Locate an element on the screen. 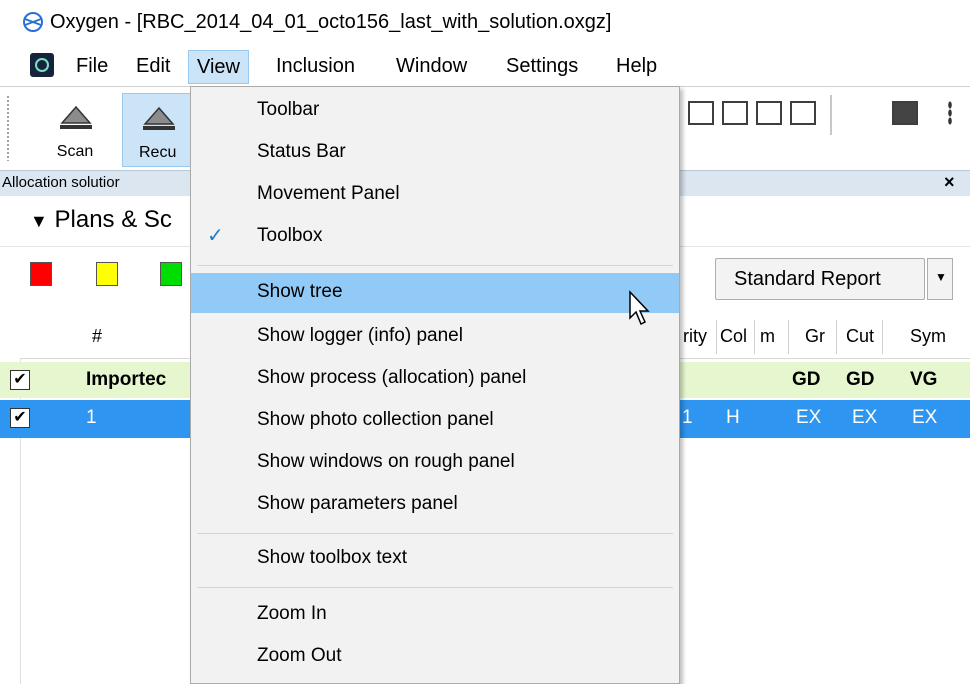 The height and width of the screenshot is (684, 970). app-menu-icon is located at coordinates (42, 65).